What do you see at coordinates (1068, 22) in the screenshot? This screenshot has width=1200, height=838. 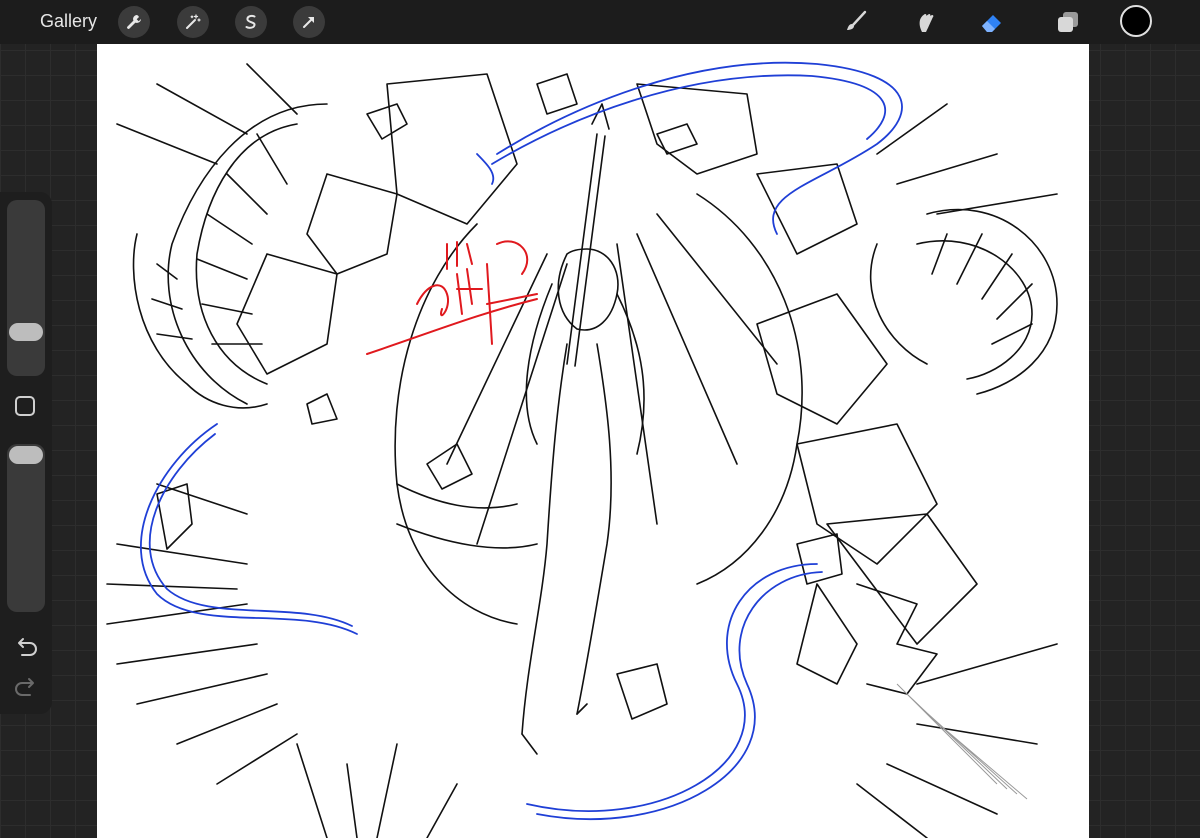 I see `layers-icon` at bounding box center [1068, 22].